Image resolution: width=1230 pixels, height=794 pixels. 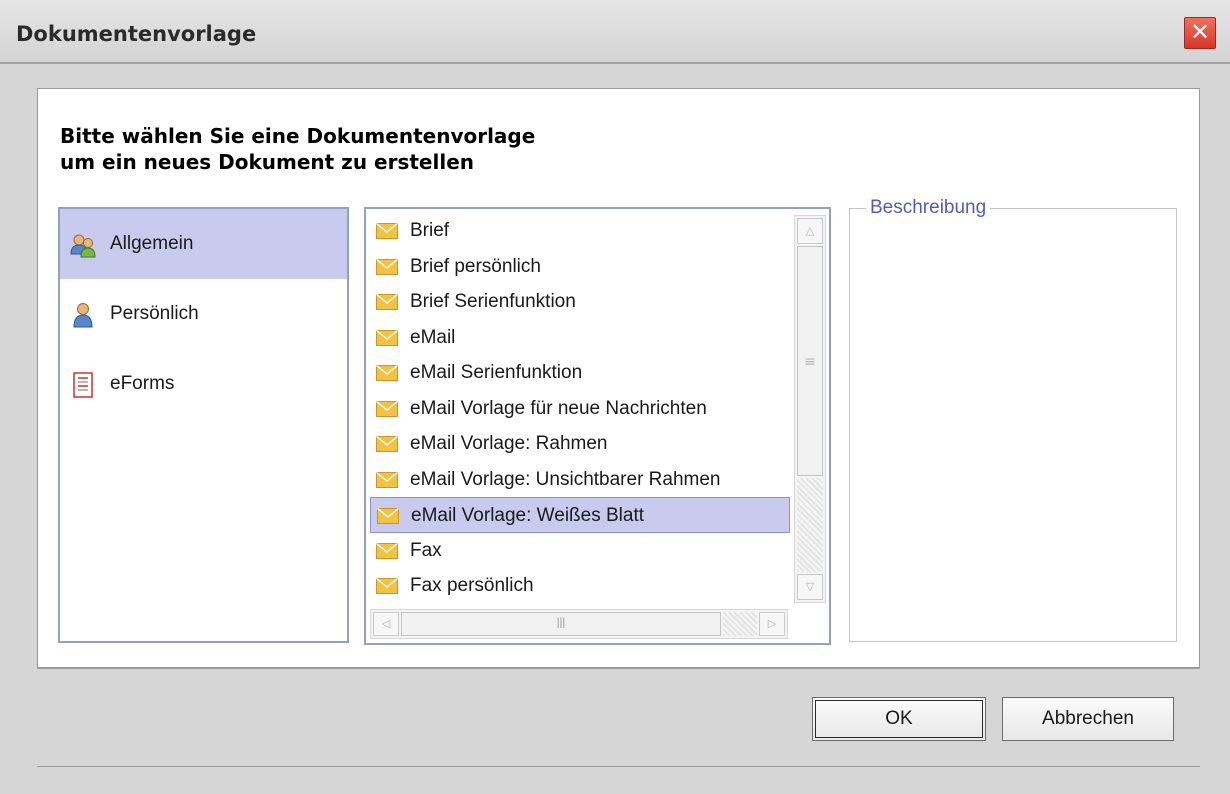 What do you see at coordinates (493, 301) in the screenshot?
I see `template-label: Brief Serienfunktion` at bounding box center [493, 301].